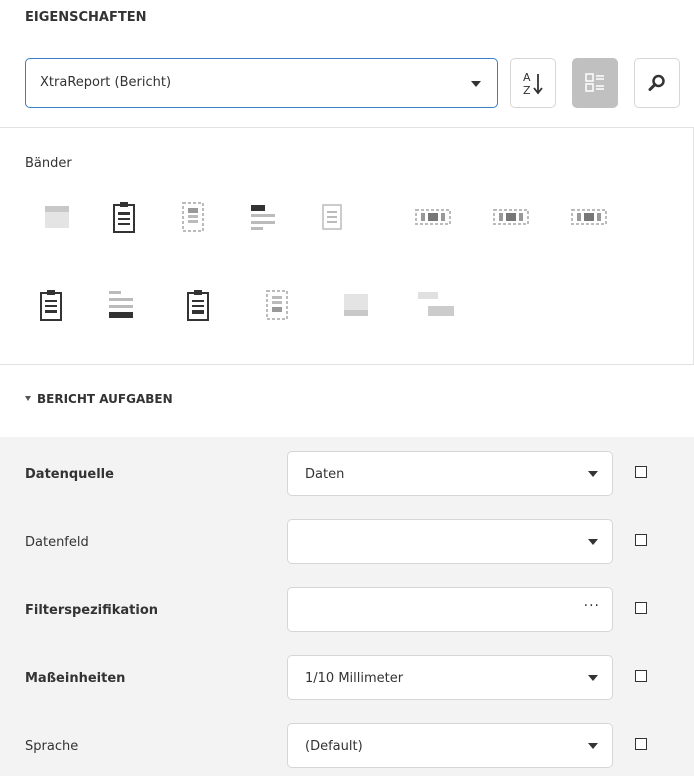 The image size is (694, 776). I want to click on svg-text: Z, so click(527, 90).